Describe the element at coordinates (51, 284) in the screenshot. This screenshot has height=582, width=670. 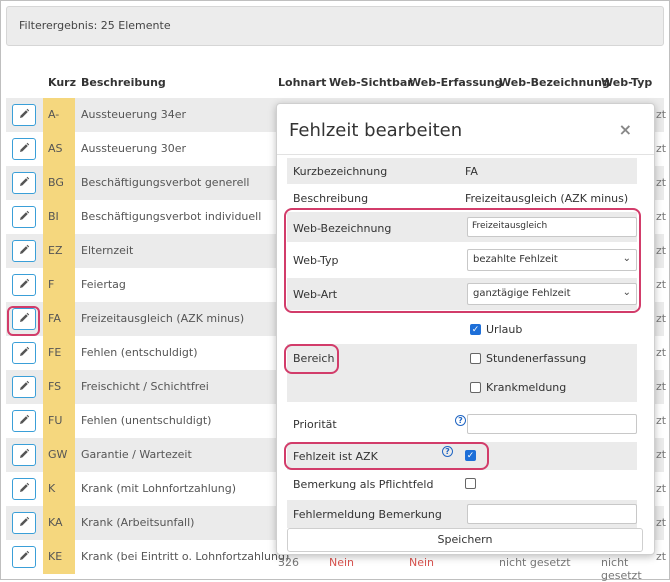
I see `kurz-cell: F` at that location.